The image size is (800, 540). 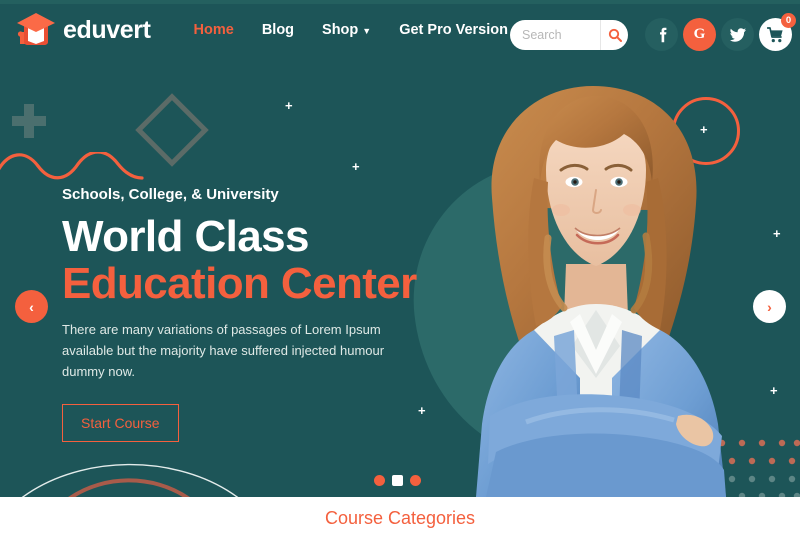 I want to click on search-input, so click(x=555, y=35).